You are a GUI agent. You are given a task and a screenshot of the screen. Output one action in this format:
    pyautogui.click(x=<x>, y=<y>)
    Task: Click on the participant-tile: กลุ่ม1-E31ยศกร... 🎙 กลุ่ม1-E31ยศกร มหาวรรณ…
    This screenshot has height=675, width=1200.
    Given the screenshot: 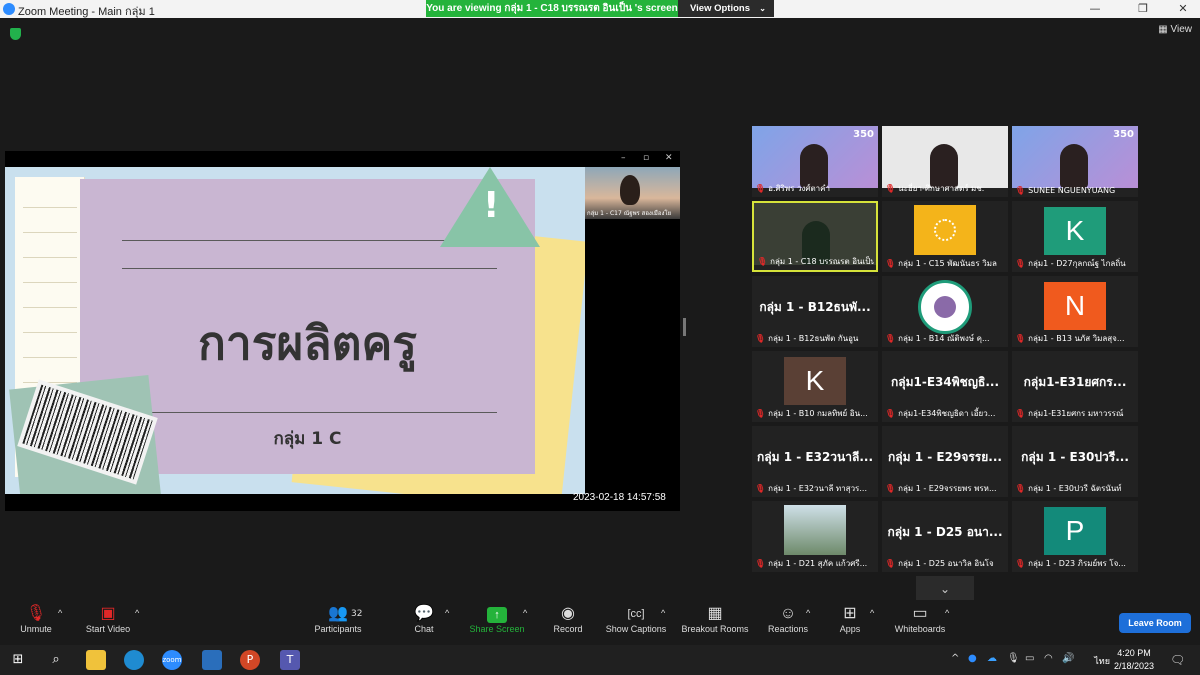 What is the action you would take?
    pyautogui.click(x=1075, y=386)
    